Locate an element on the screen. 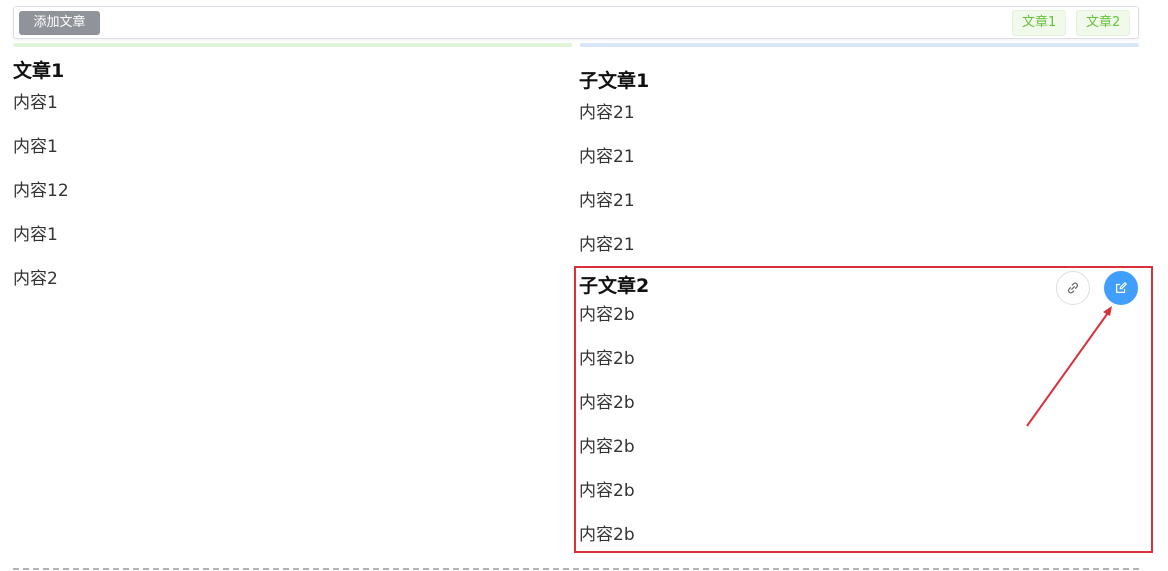 The width and height of the screenshot is (1168, 571). sub-article-2: 子文章2 内容2b 内容2b 内容2b 内容2b 内容2b 内容2b is located at coordinates (614, 415).